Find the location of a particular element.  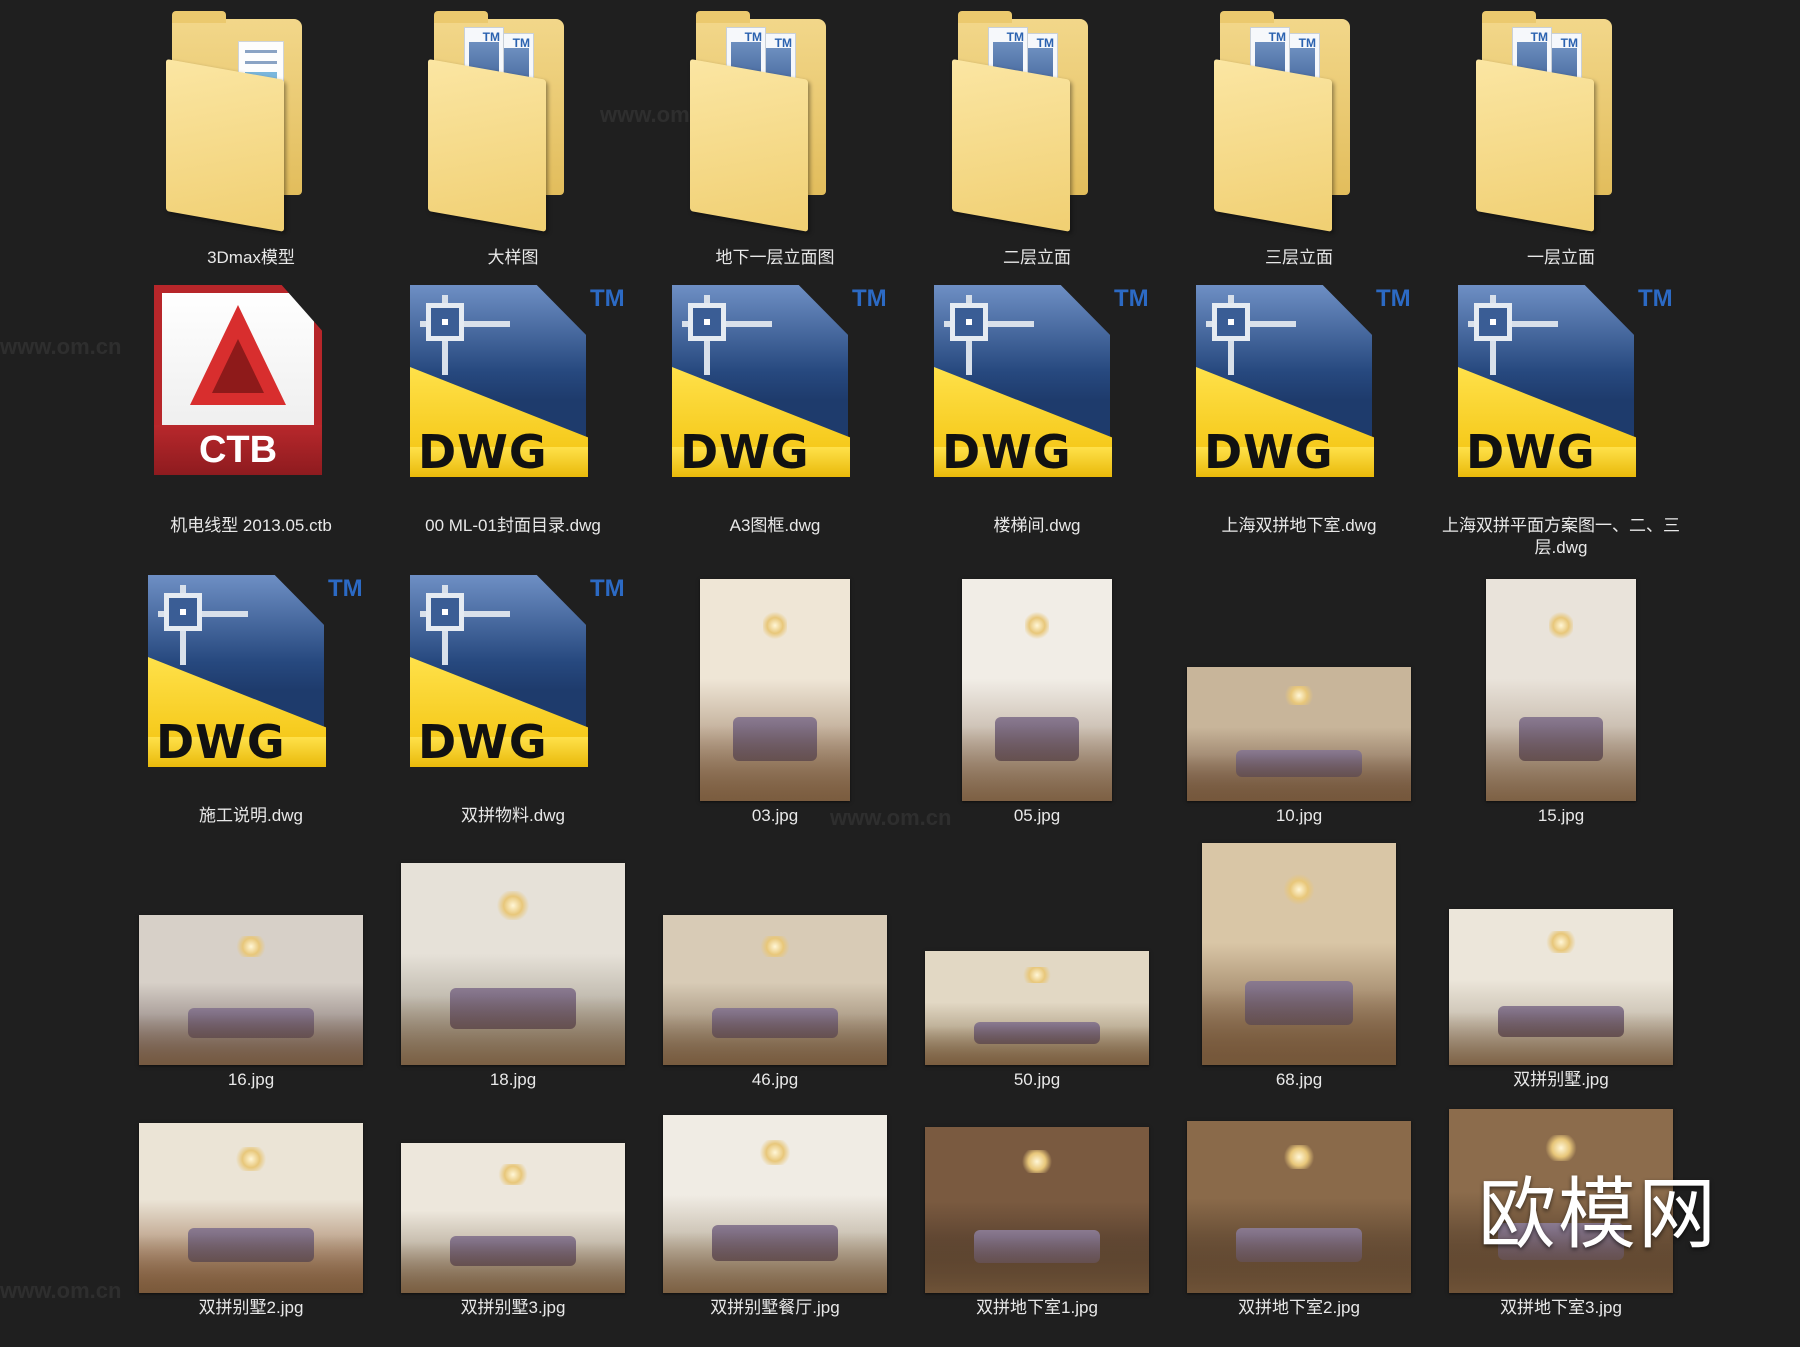

file-name-label: 施工说明.dwg is located at coordinates (251, 815).